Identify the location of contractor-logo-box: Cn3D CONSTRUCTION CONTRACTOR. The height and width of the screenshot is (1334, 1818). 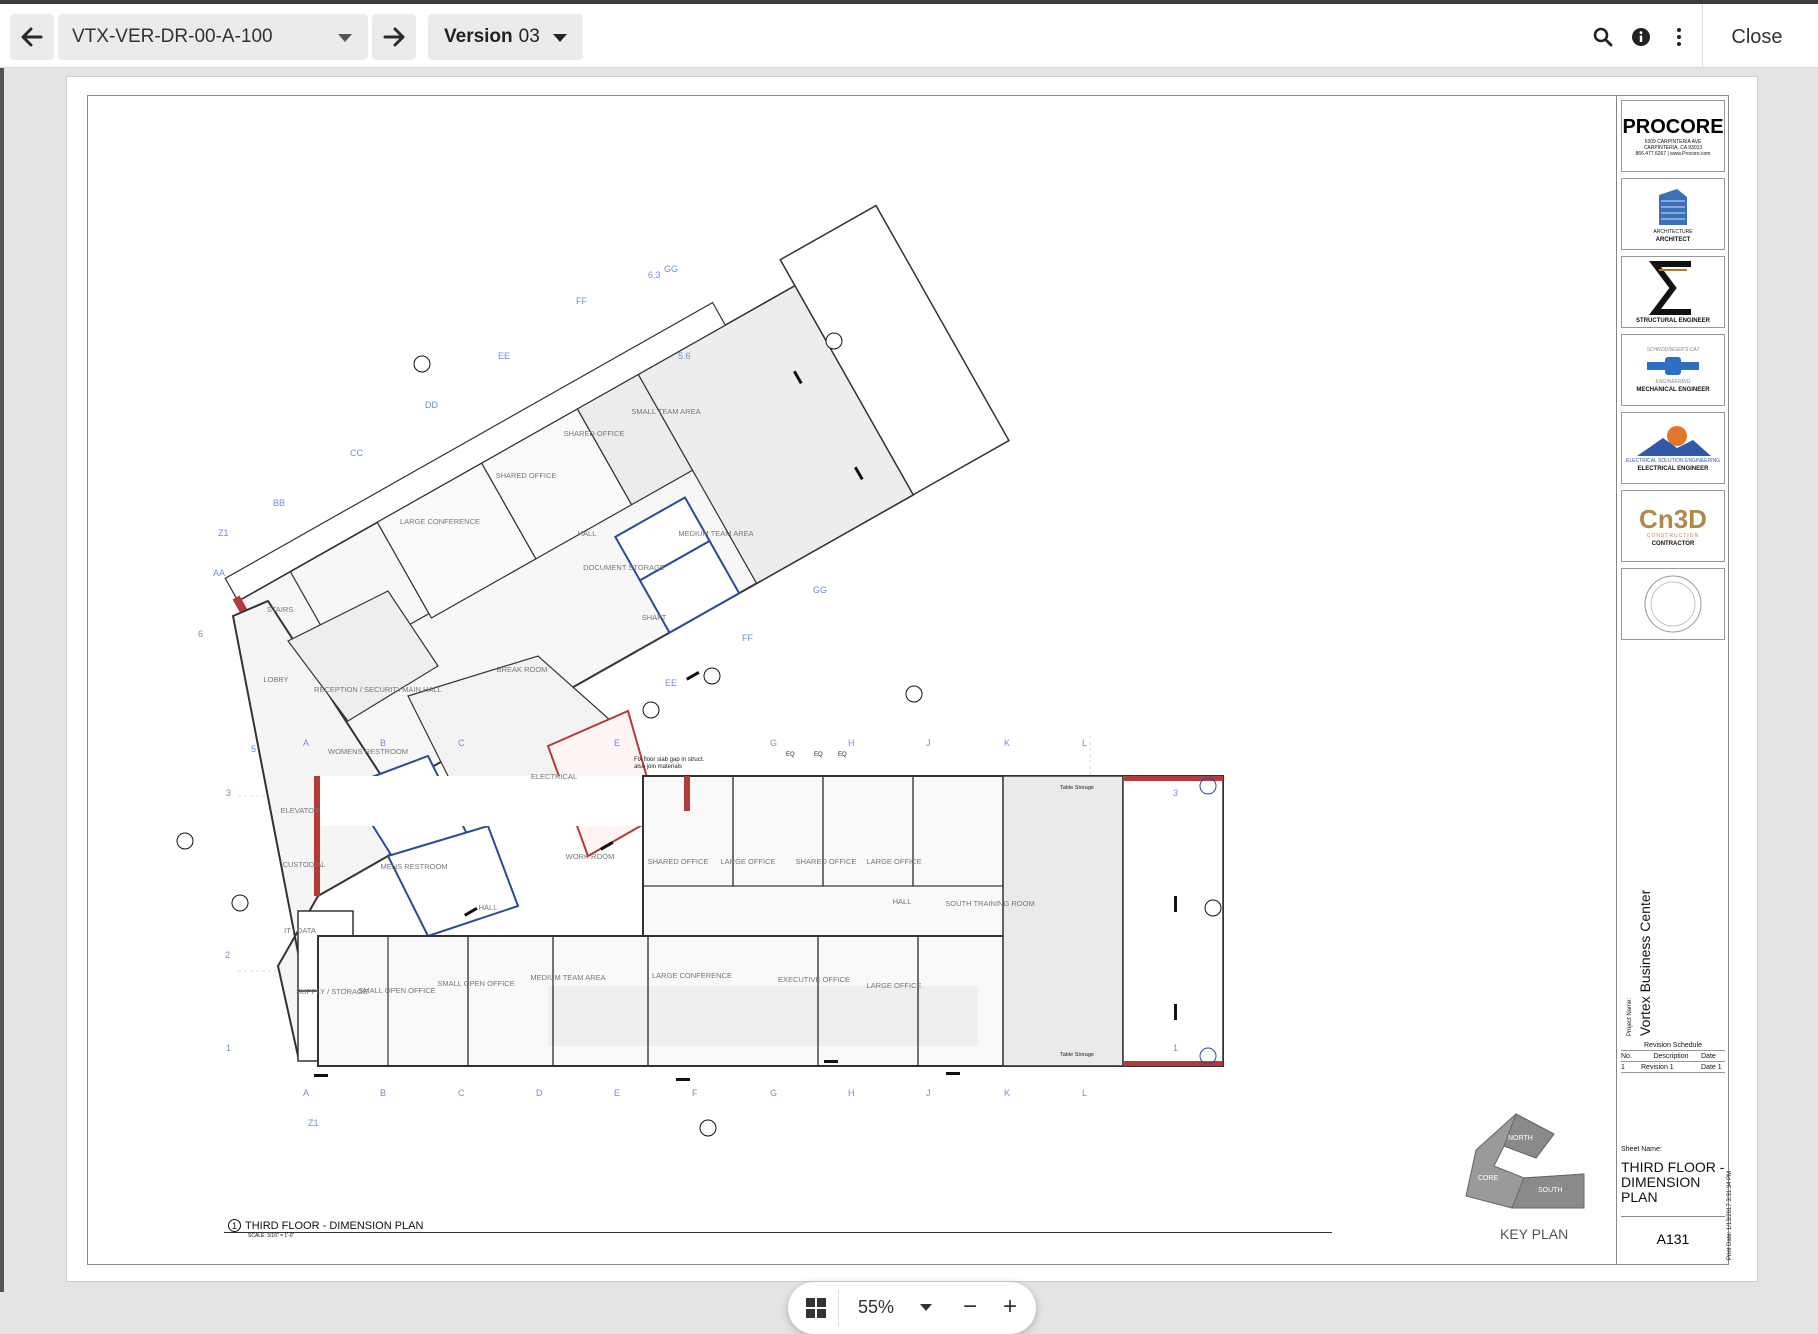
(1673, 526).